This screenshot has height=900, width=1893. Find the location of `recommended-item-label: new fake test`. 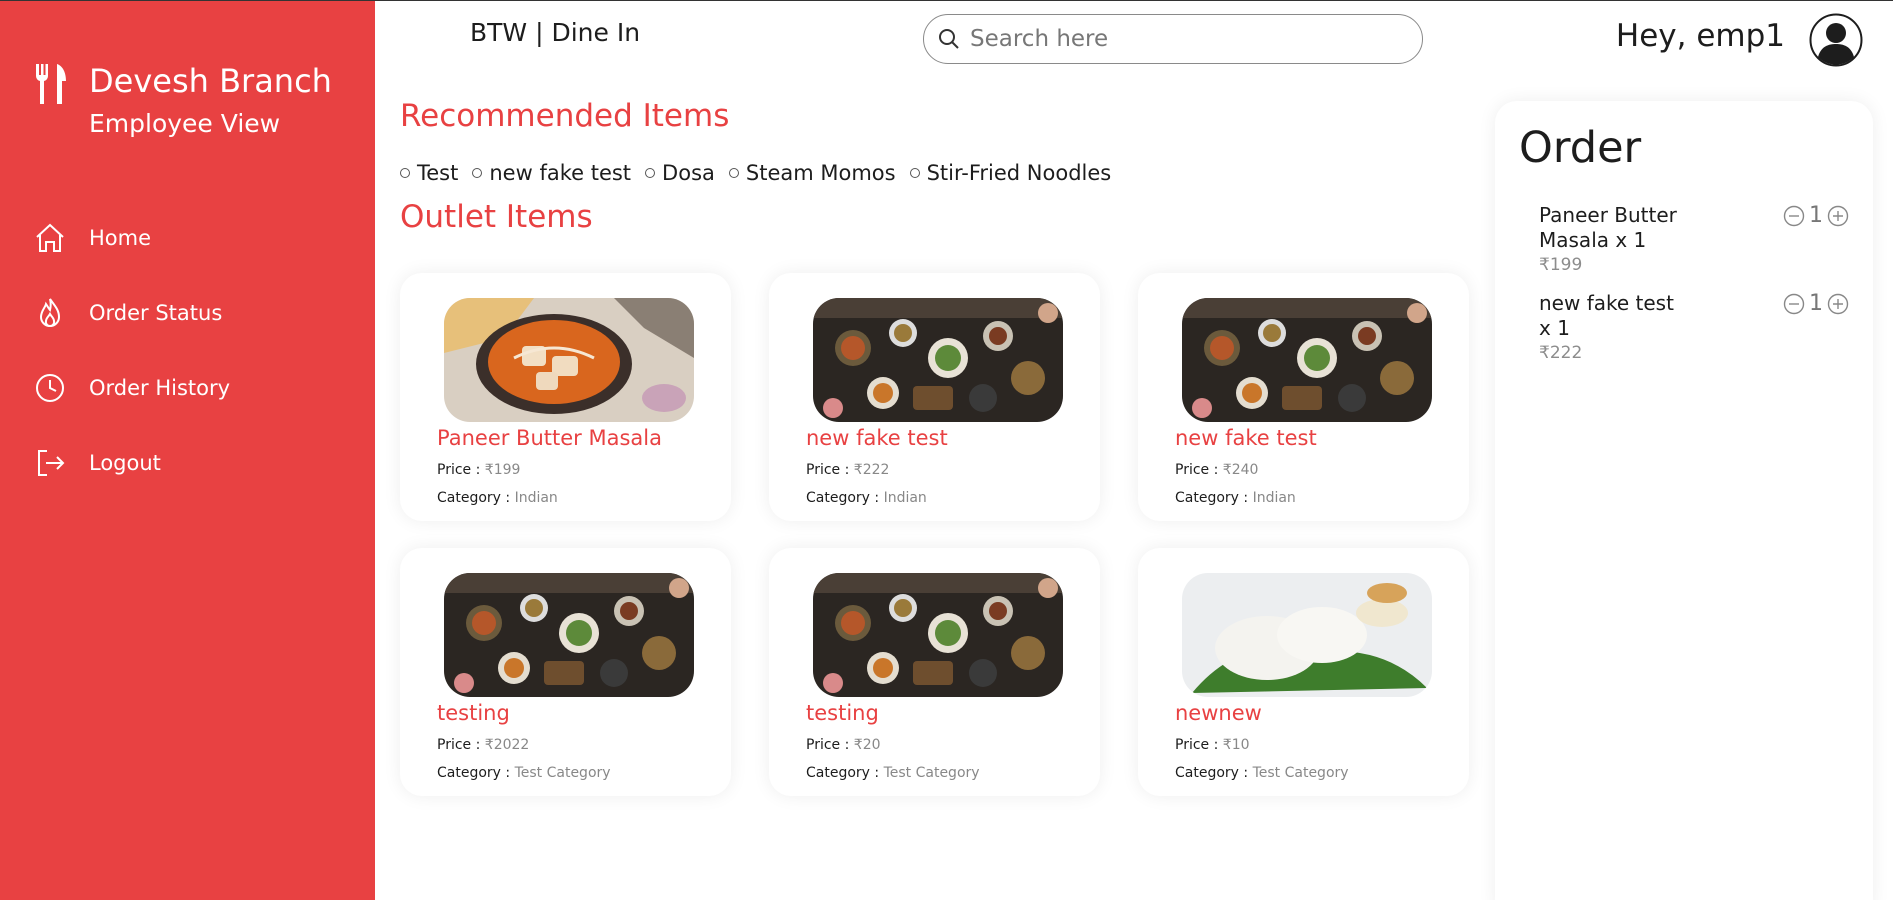

recommended-item-label: new fake test is located at coordinates (560, 173).